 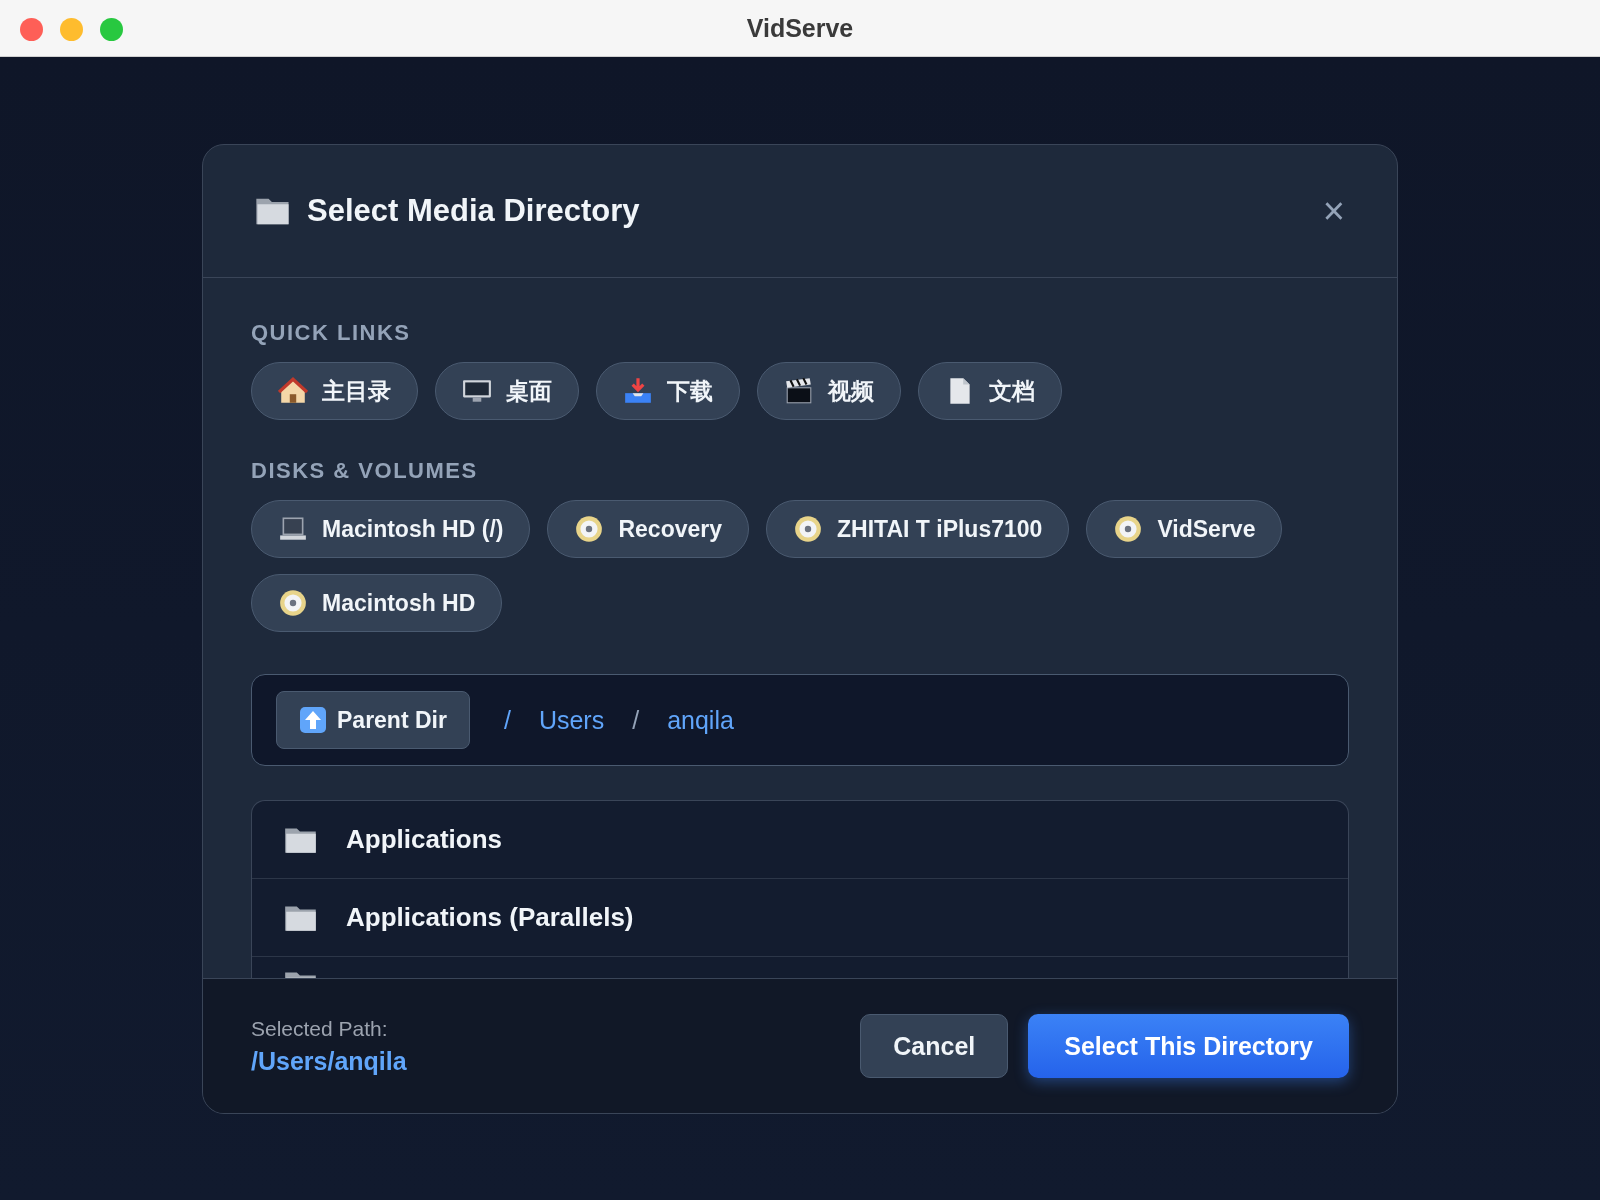 What do you see at coordinates (571, 720) in the screenshot?
I see `breadcrumb-link: Users` at bounding box center [571, 720].